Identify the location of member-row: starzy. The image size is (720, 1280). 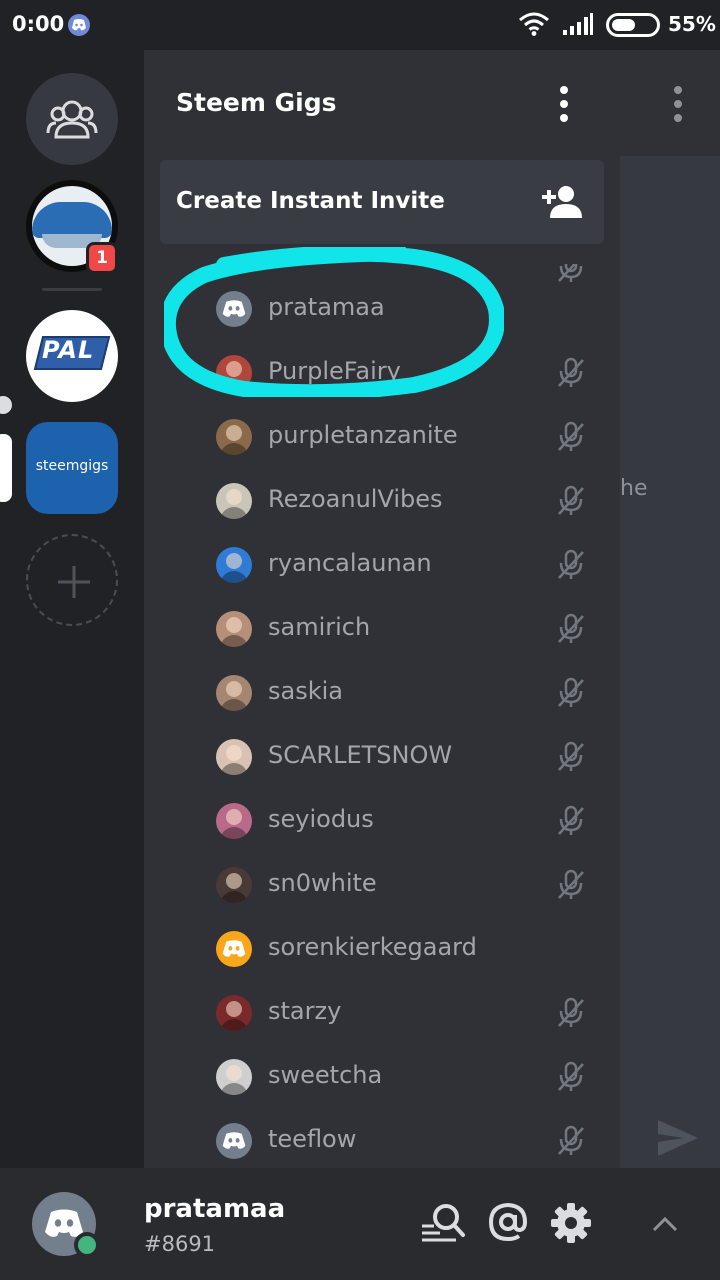
(382, 1013).